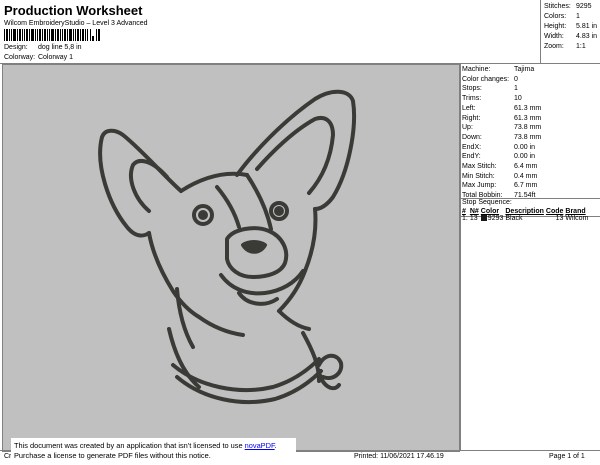 The width and height of the screenshot is (600, 465). I want to click on col-color: Color, so click(490, 211).